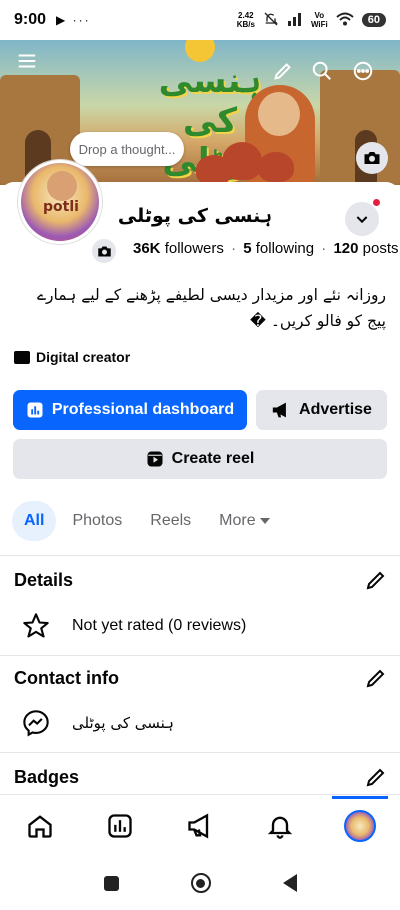 The image size is (400, 910). I want to click on edit-badges-icon, so click(376, 777).